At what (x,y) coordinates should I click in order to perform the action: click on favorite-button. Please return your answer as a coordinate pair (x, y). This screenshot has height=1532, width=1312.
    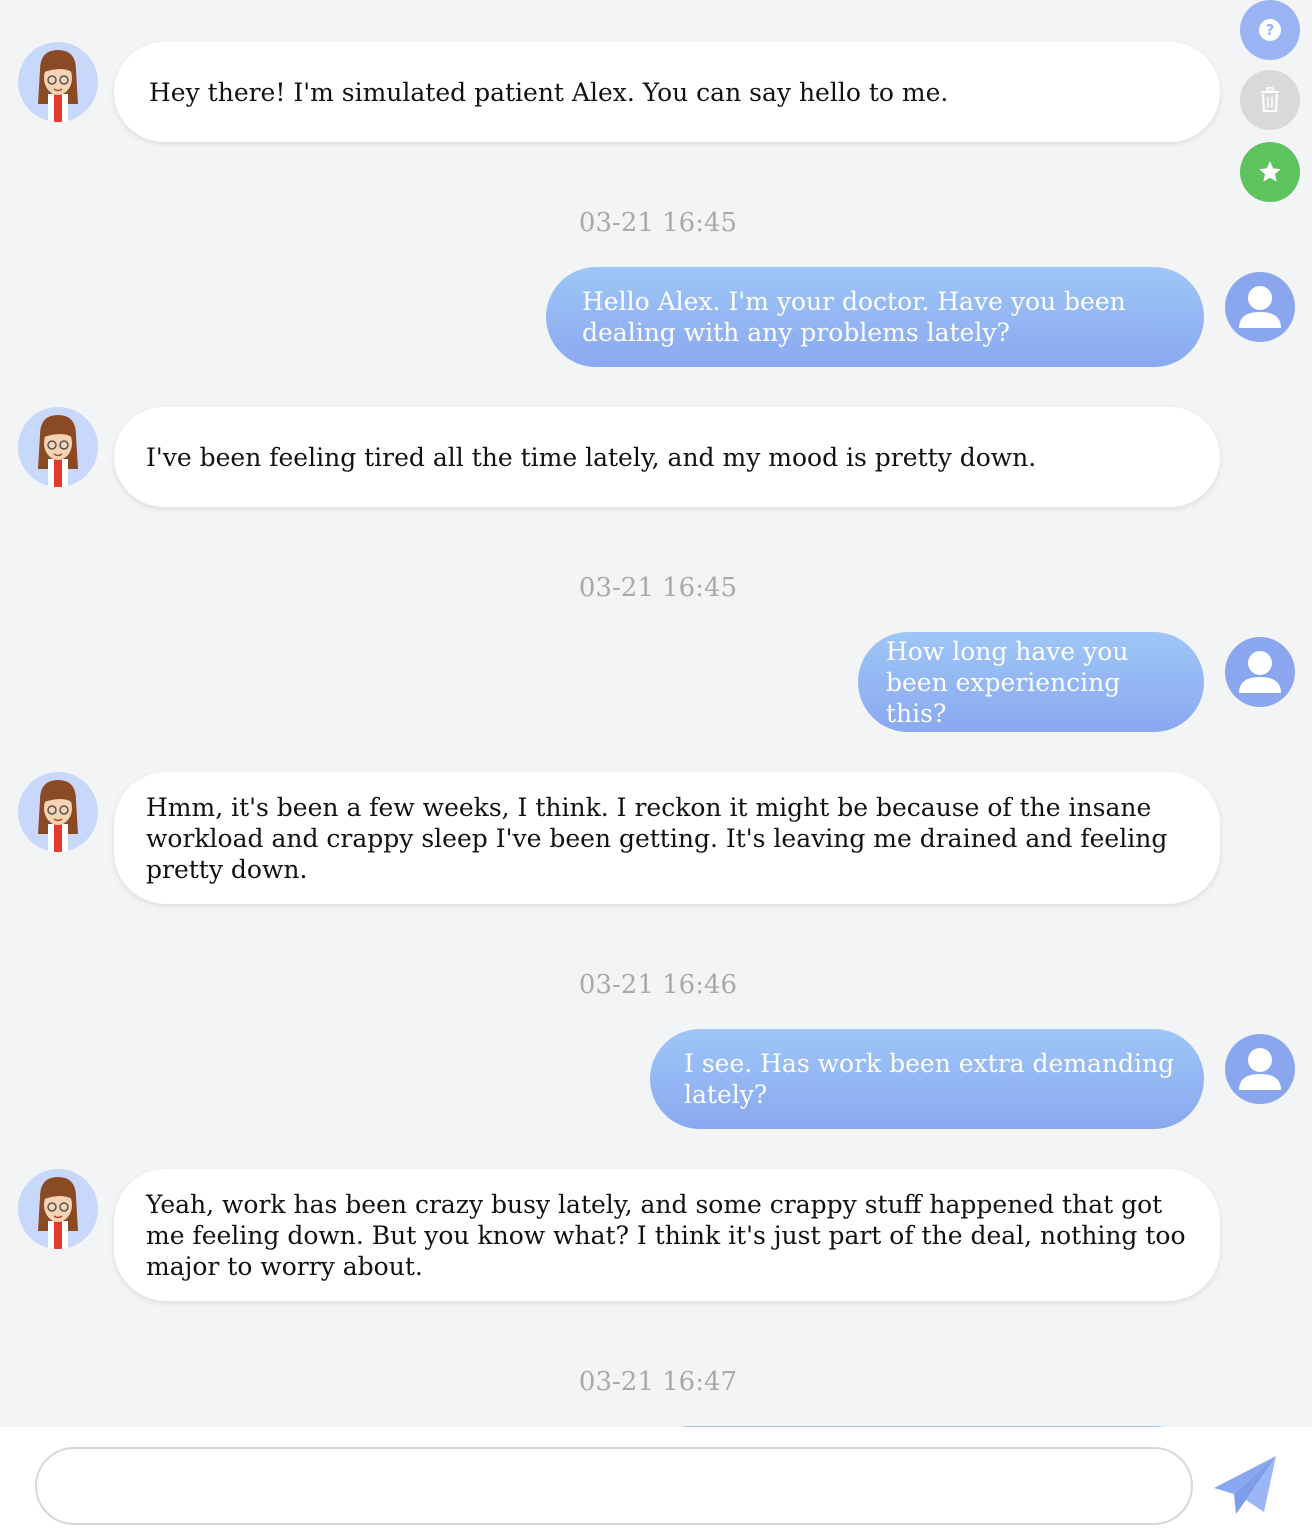
    Looking at the image, I should click on (1270, 172).